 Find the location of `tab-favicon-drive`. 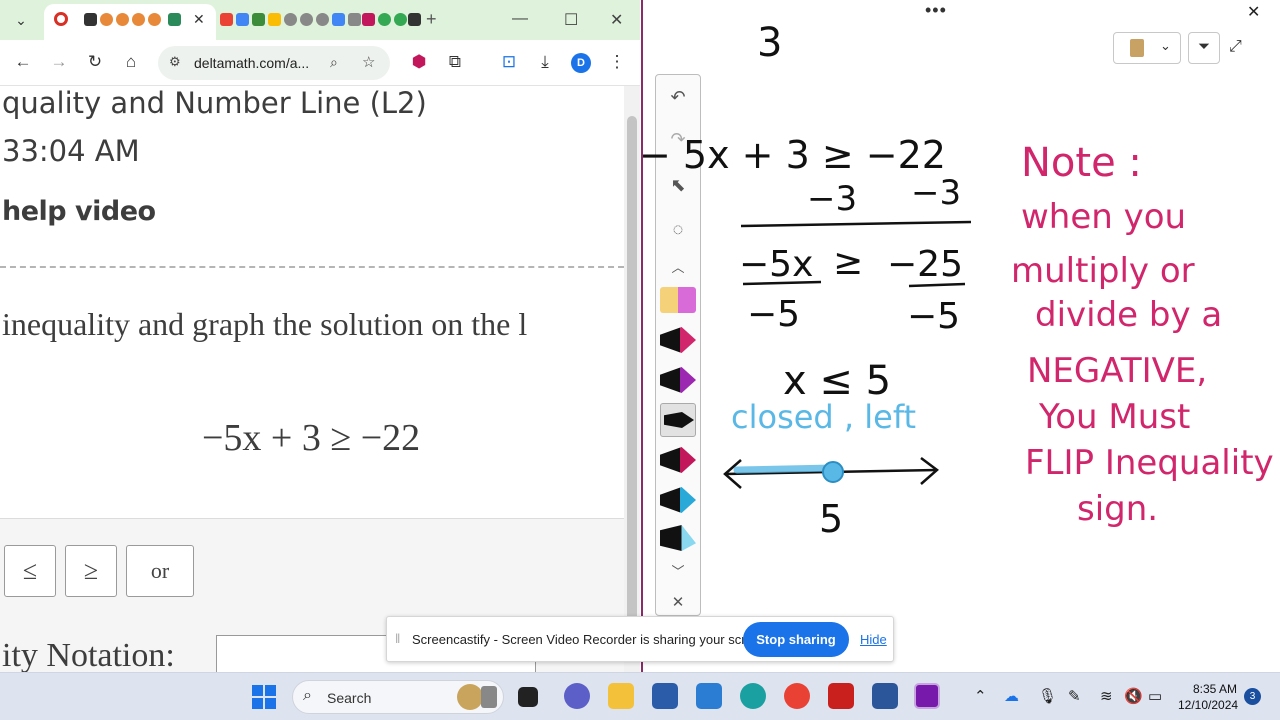

tab-favicon-drive is located at coordinates (274, 19).